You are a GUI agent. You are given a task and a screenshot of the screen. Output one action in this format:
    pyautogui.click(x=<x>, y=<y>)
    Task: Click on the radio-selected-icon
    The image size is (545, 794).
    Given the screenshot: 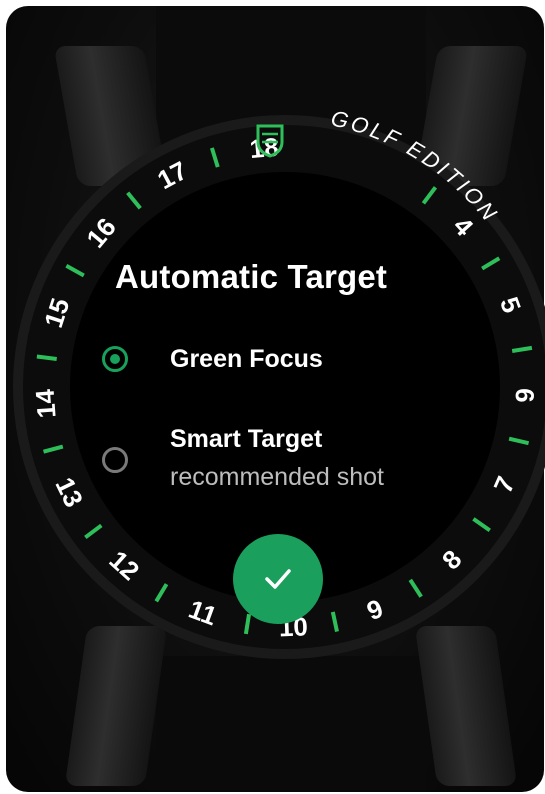 What is the action you would take?
    pyautogui.click(x=115, y=359)
    